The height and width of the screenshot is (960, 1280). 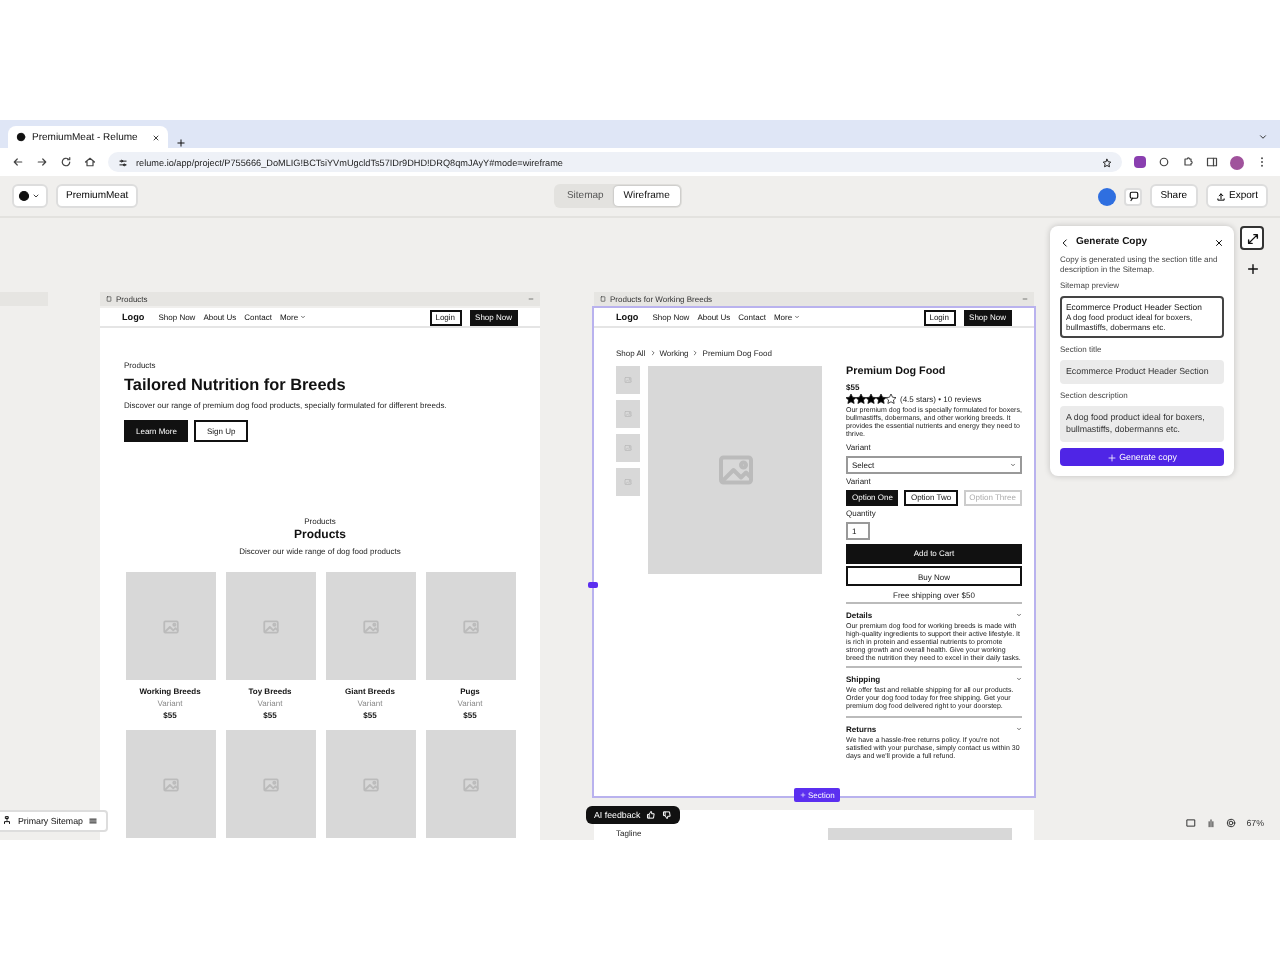 I want to click on thumbs-up-icon, so click(x=651, y=815).